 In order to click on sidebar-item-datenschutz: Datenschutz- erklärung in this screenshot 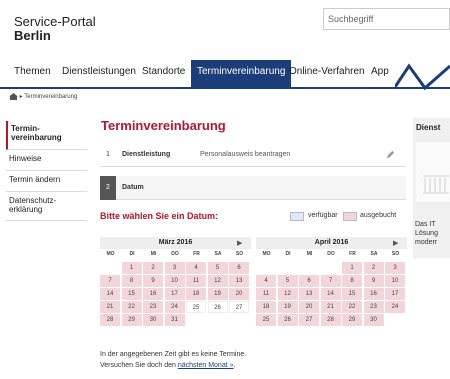, I will do `click(46, 207)`.